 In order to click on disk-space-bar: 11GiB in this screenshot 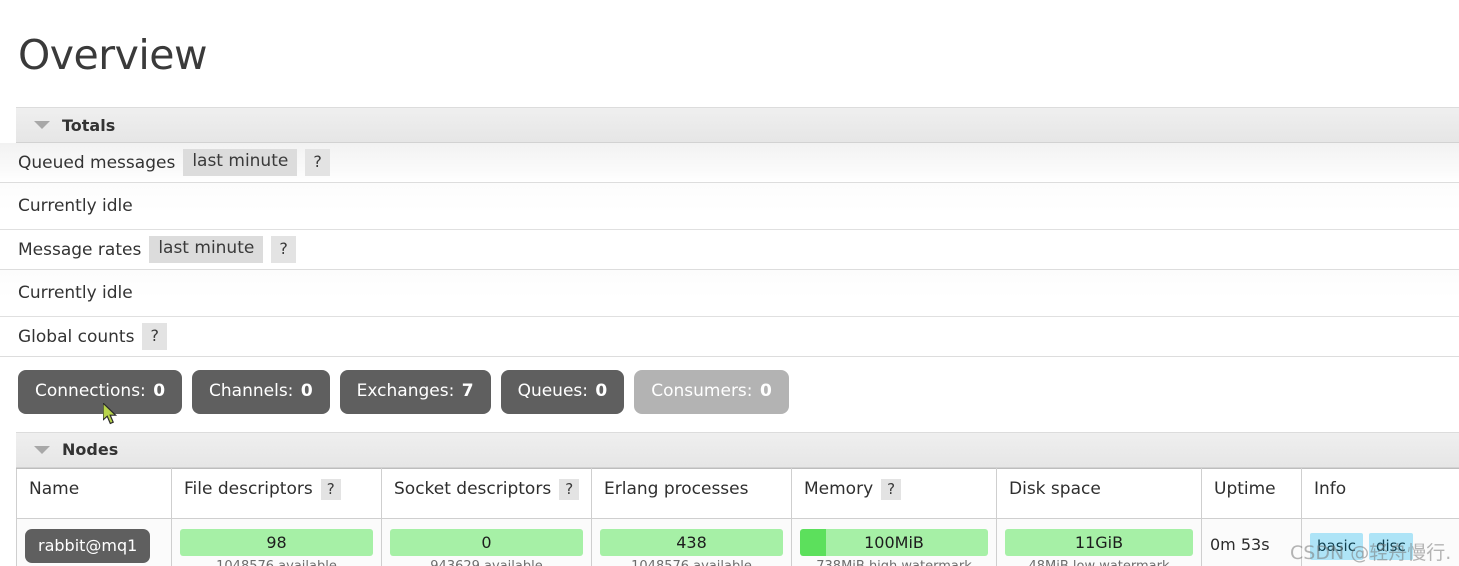, I will do `click(1099, 542)`.